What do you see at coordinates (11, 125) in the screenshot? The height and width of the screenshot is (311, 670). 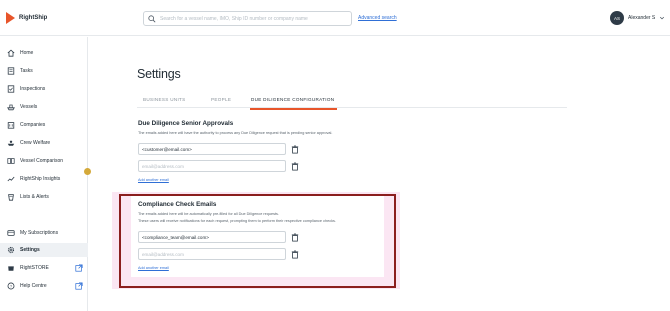 I see `companies-icon` at bounding box center [11, 125].